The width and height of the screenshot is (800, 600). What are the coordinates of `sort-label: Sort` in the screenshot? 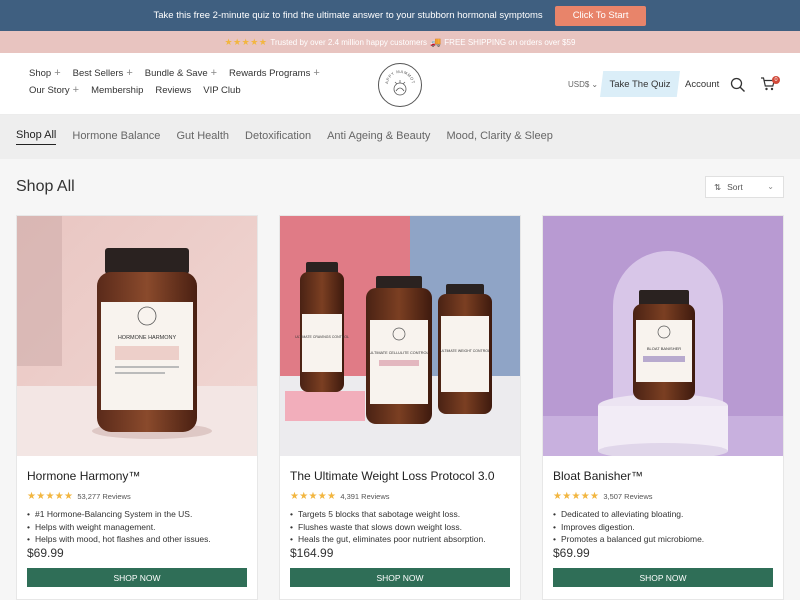 It's located at (735, 187).